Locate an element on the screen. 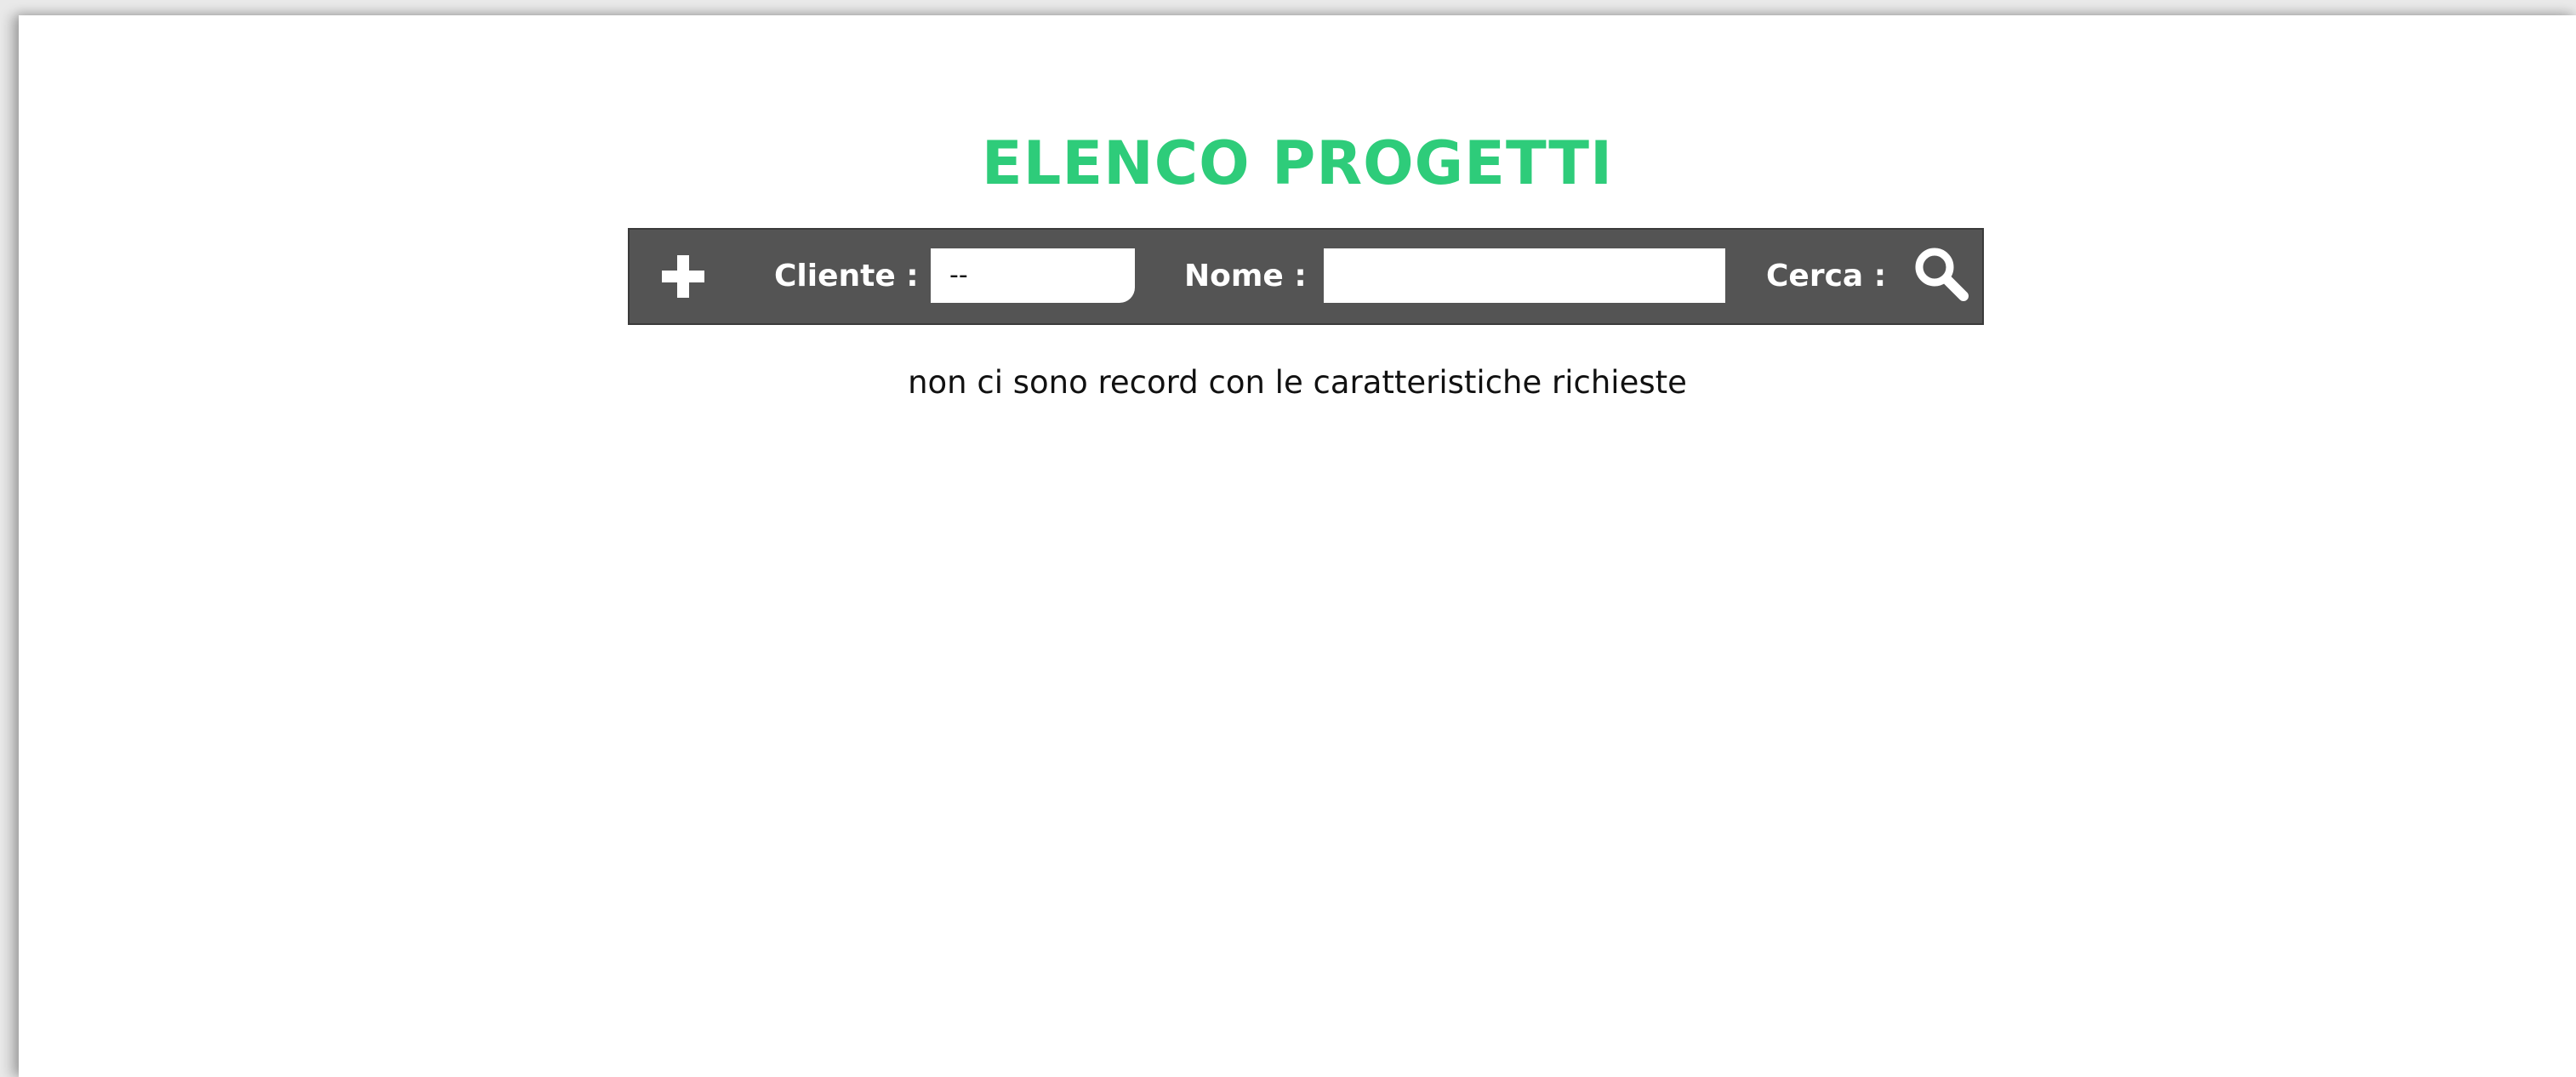  search-button is located at coordinates (1941, 274).